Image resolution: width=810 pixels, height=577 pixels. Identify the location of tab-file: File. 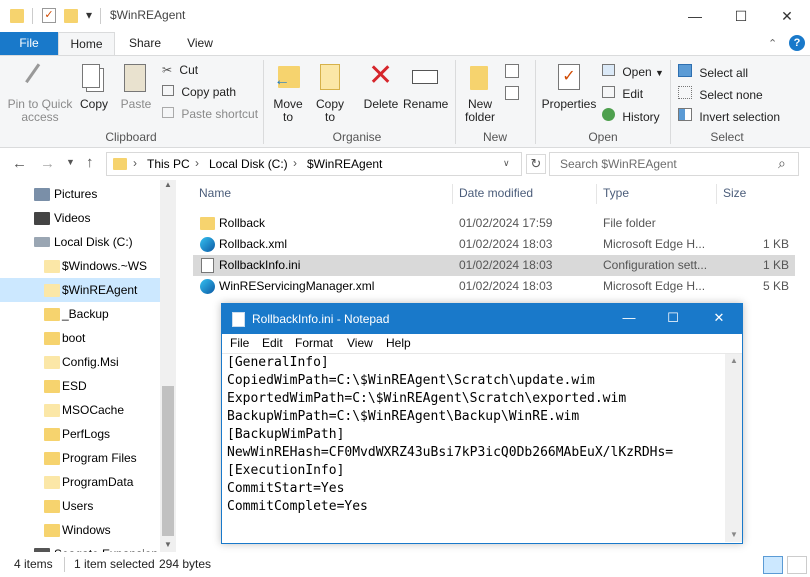
(29, 43).